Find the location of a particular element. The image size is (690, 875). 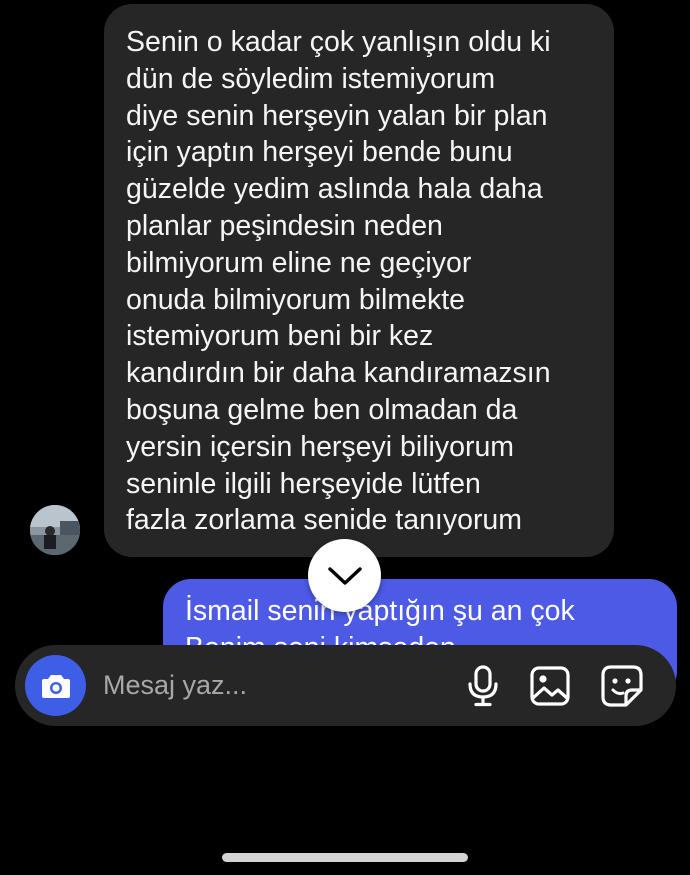

image-icon is located at coordinates (550, 686).